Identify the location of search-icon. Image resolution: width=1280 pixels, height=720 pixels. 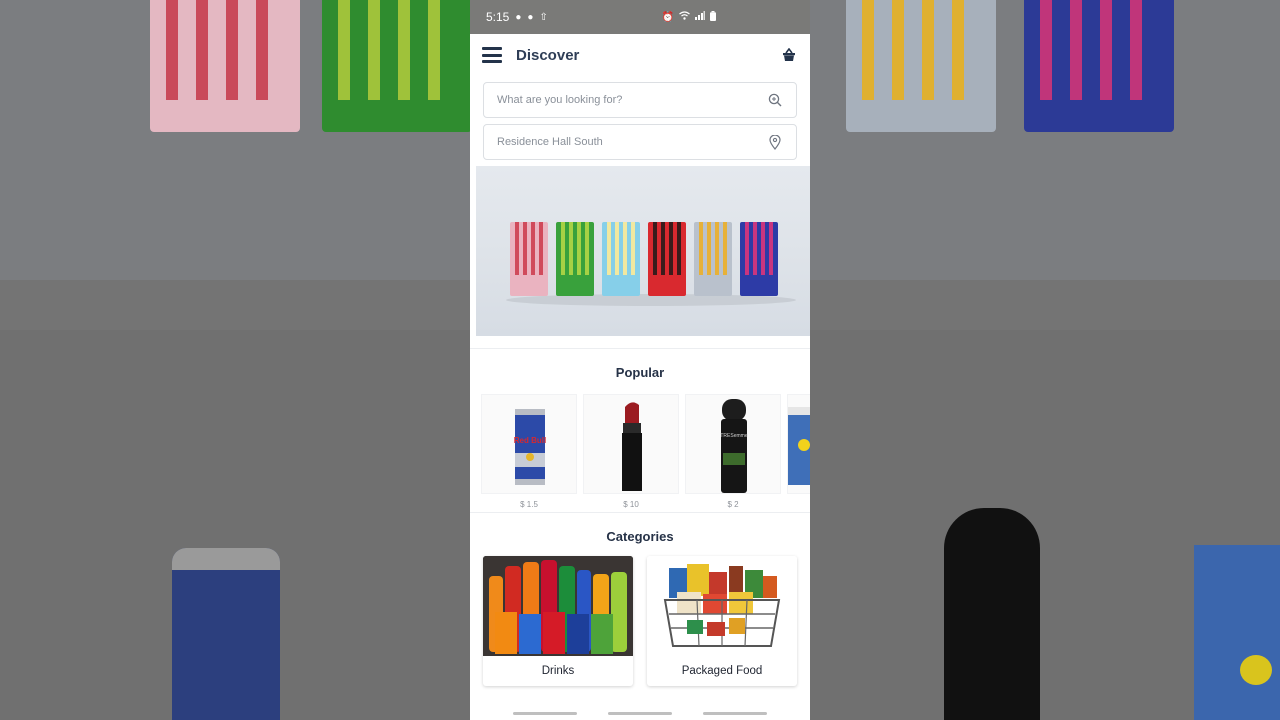
(775, 100).